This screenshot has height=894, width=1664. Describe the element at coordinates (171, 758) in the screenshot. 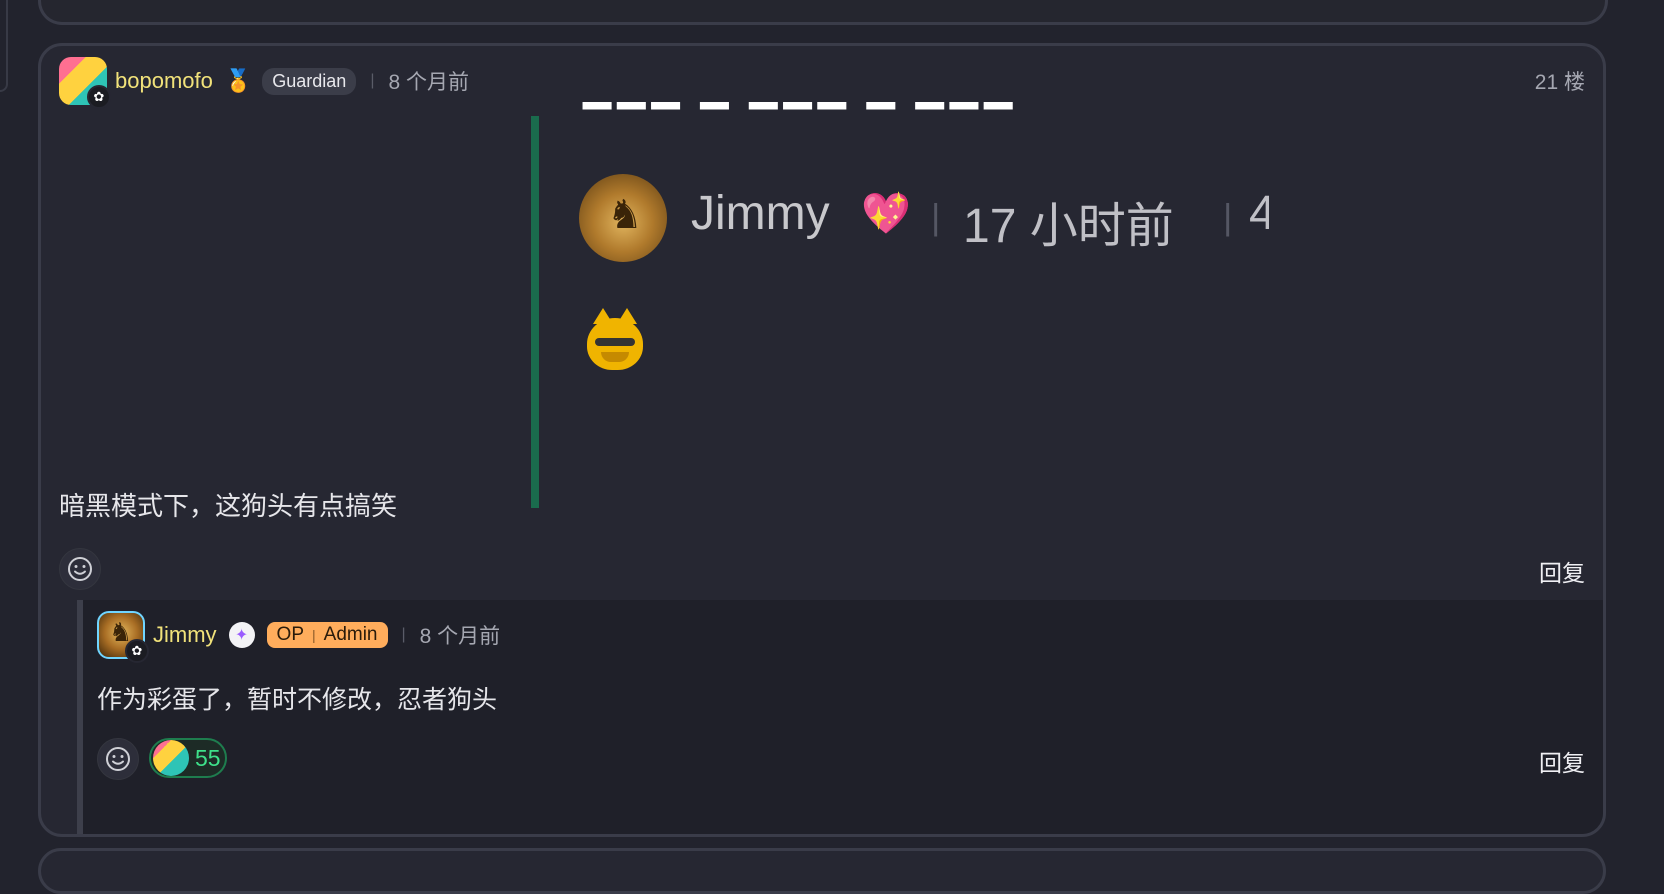

I see `reactor-avatar` at that location.